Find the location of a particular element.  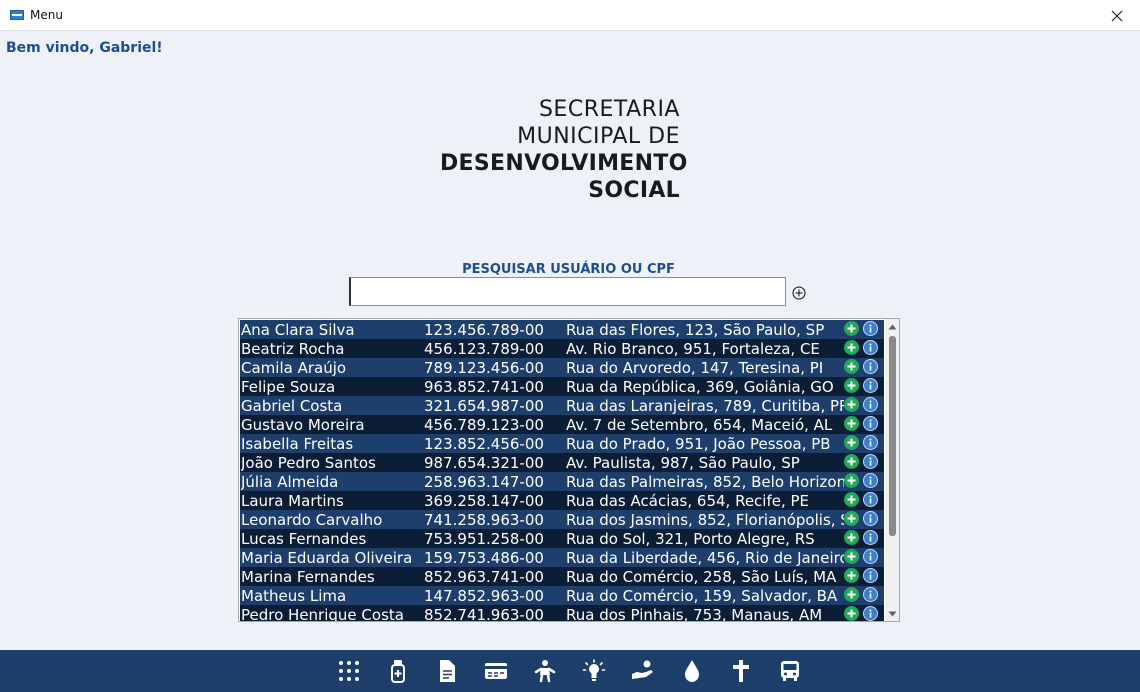

nav-id-card-button is located at coordinates (496, 671).